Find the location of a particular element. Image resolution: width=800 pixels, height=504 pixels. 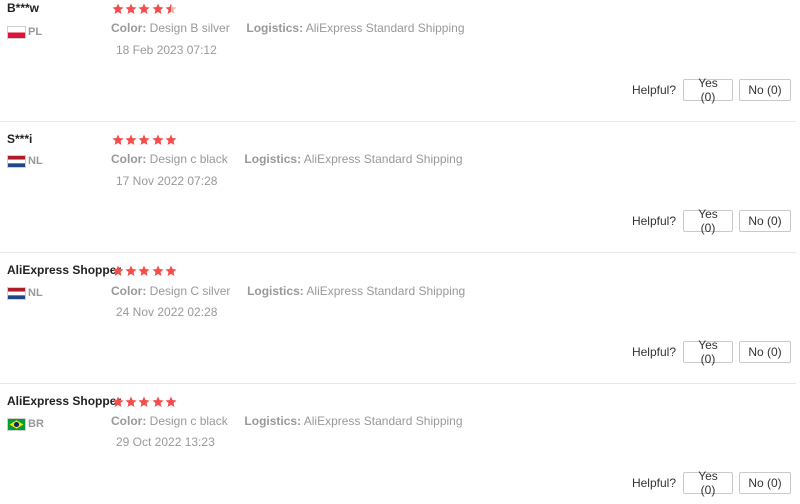

reviewer-name: B***w is located at coordinates (23, 8).